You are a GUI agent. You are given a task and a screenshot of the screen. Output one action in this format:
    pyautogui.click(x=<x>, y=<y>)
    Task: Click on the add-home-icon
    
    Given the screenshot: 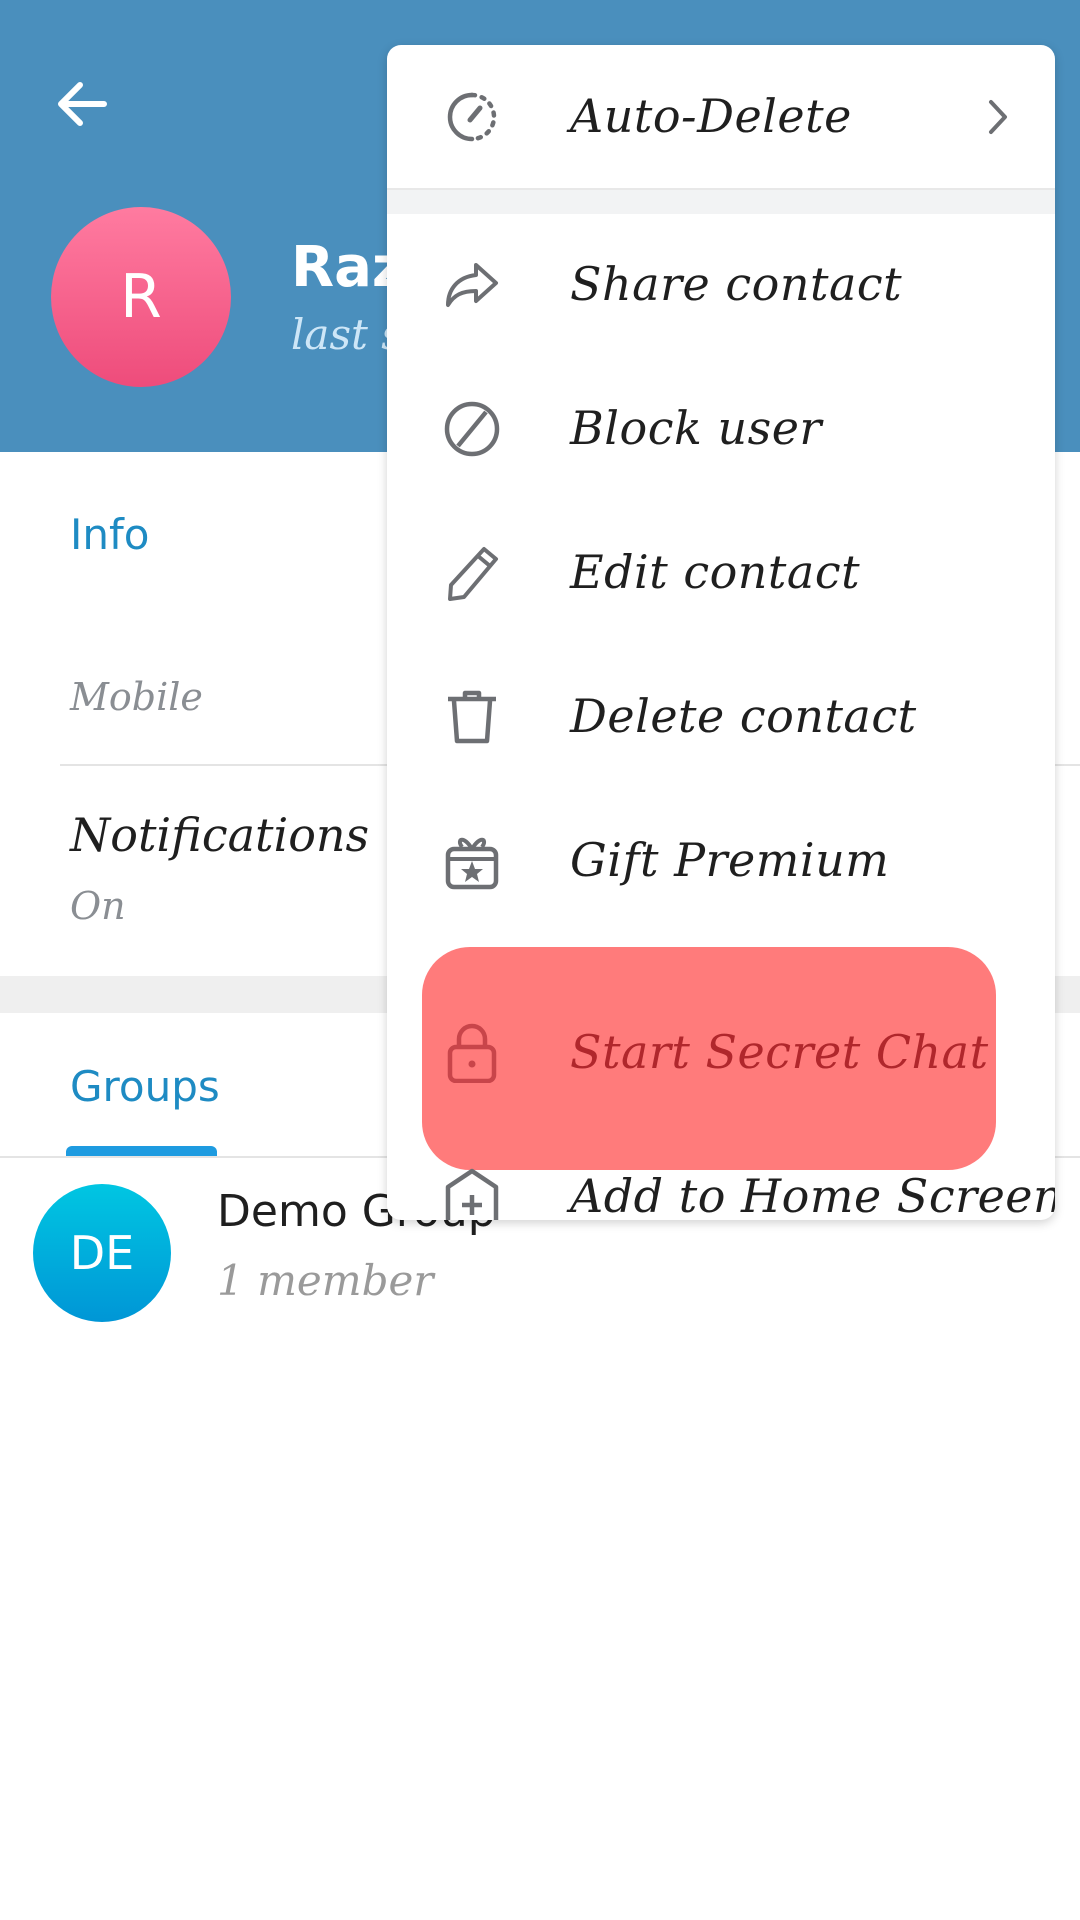 What is the action you would take?
    pyautogui.click(x=472, y=1194)
    